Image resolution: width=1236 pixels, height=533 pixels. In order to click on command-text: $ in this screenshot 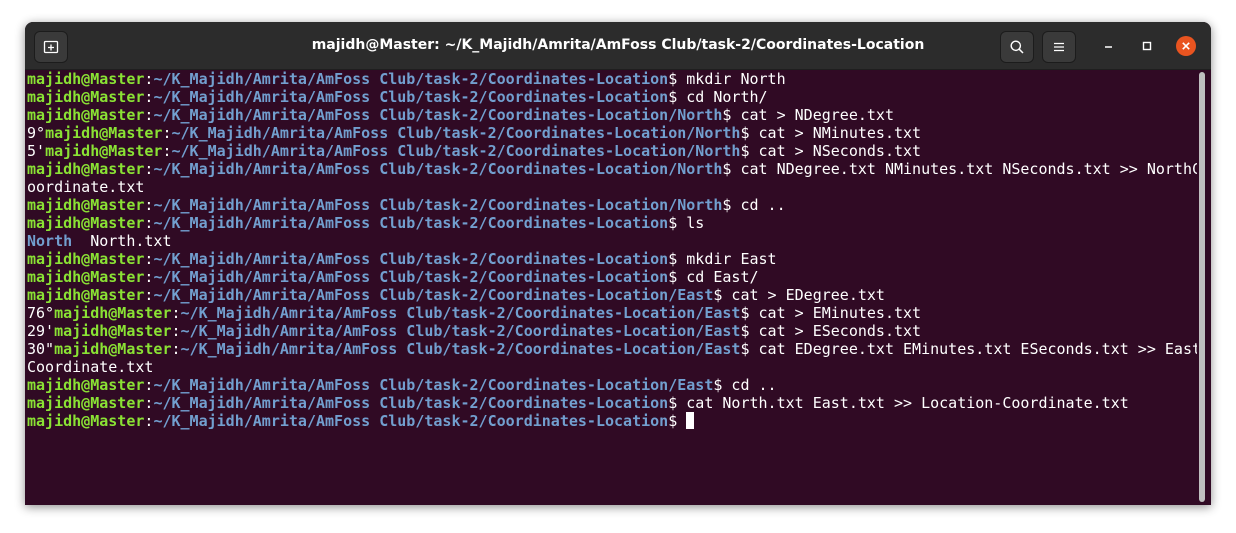, I will do `click(677, 421)`.